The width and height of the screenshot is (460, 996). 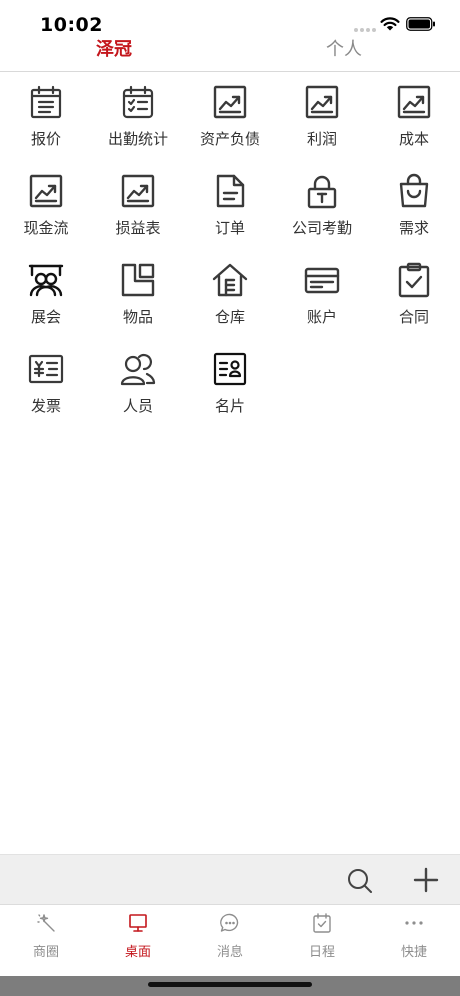 I want to click on clipboard-check-icon, so click(x=414, y=280).